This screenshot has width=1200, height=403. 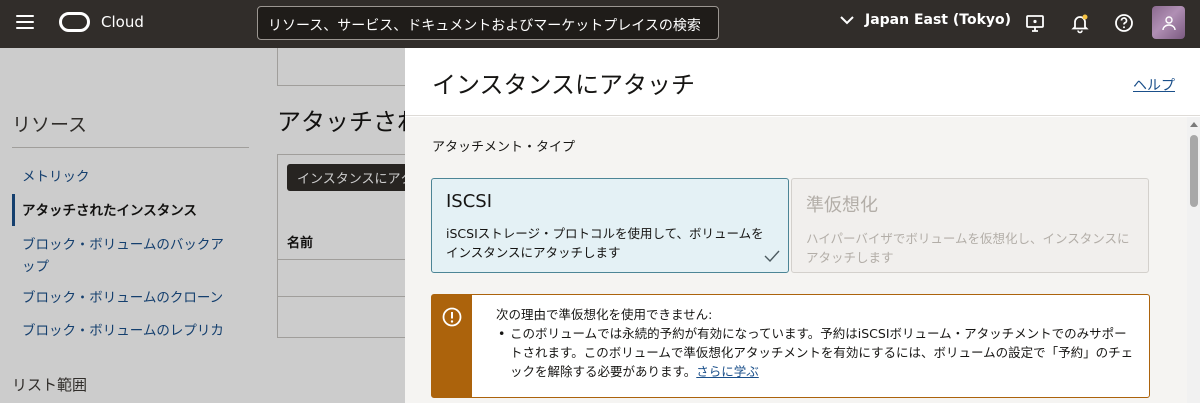 What do you see at coordinates (74, 22) in the screenshot?
I see `oracle-logo` at bounding box center [74, 22].